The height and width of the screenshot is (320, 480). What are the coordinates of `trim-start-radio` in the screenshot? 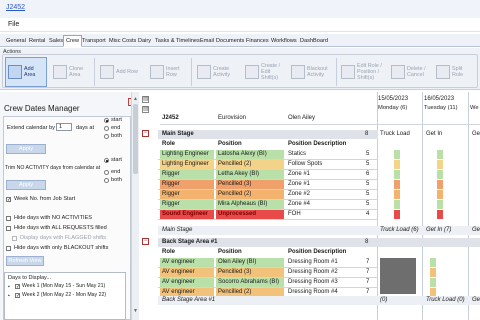 It's located at (106, 160).